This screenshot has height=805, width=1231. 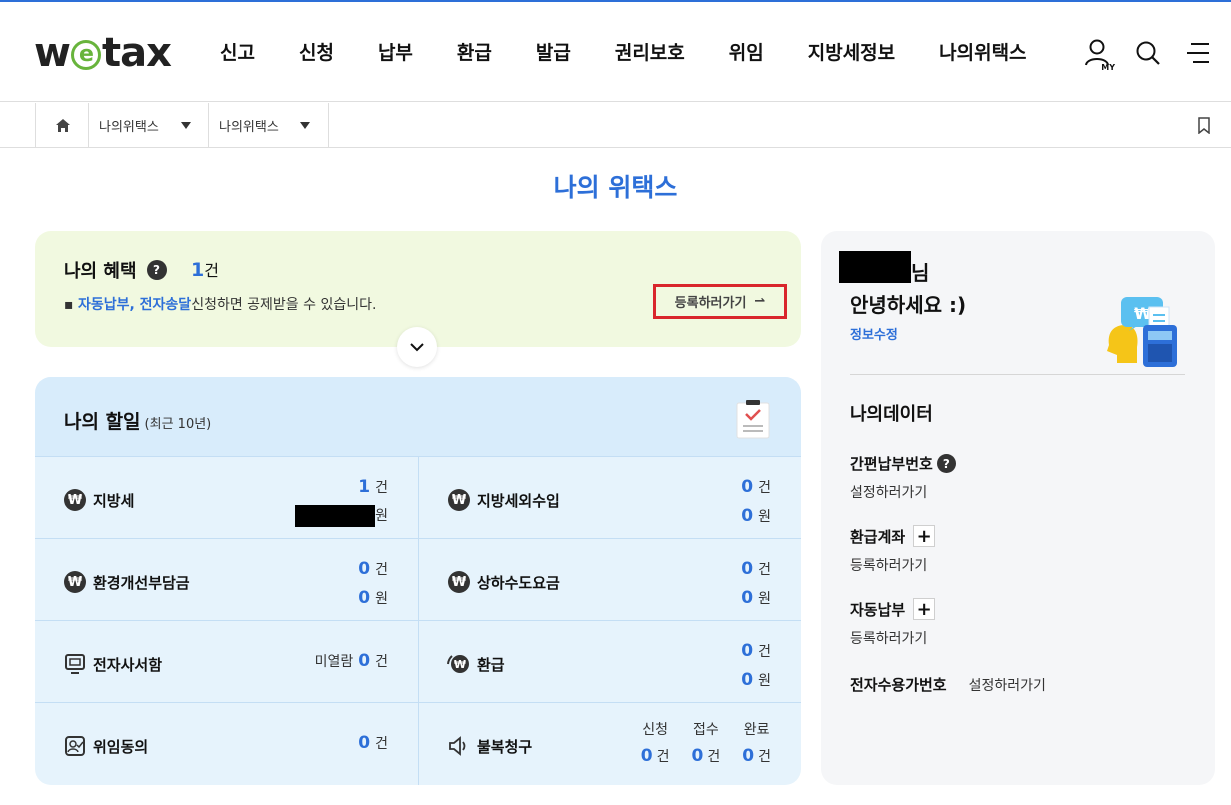 I want to click on simple-pay-title-wrap: 간편납부번호 ?, so click(x=903, y=463).